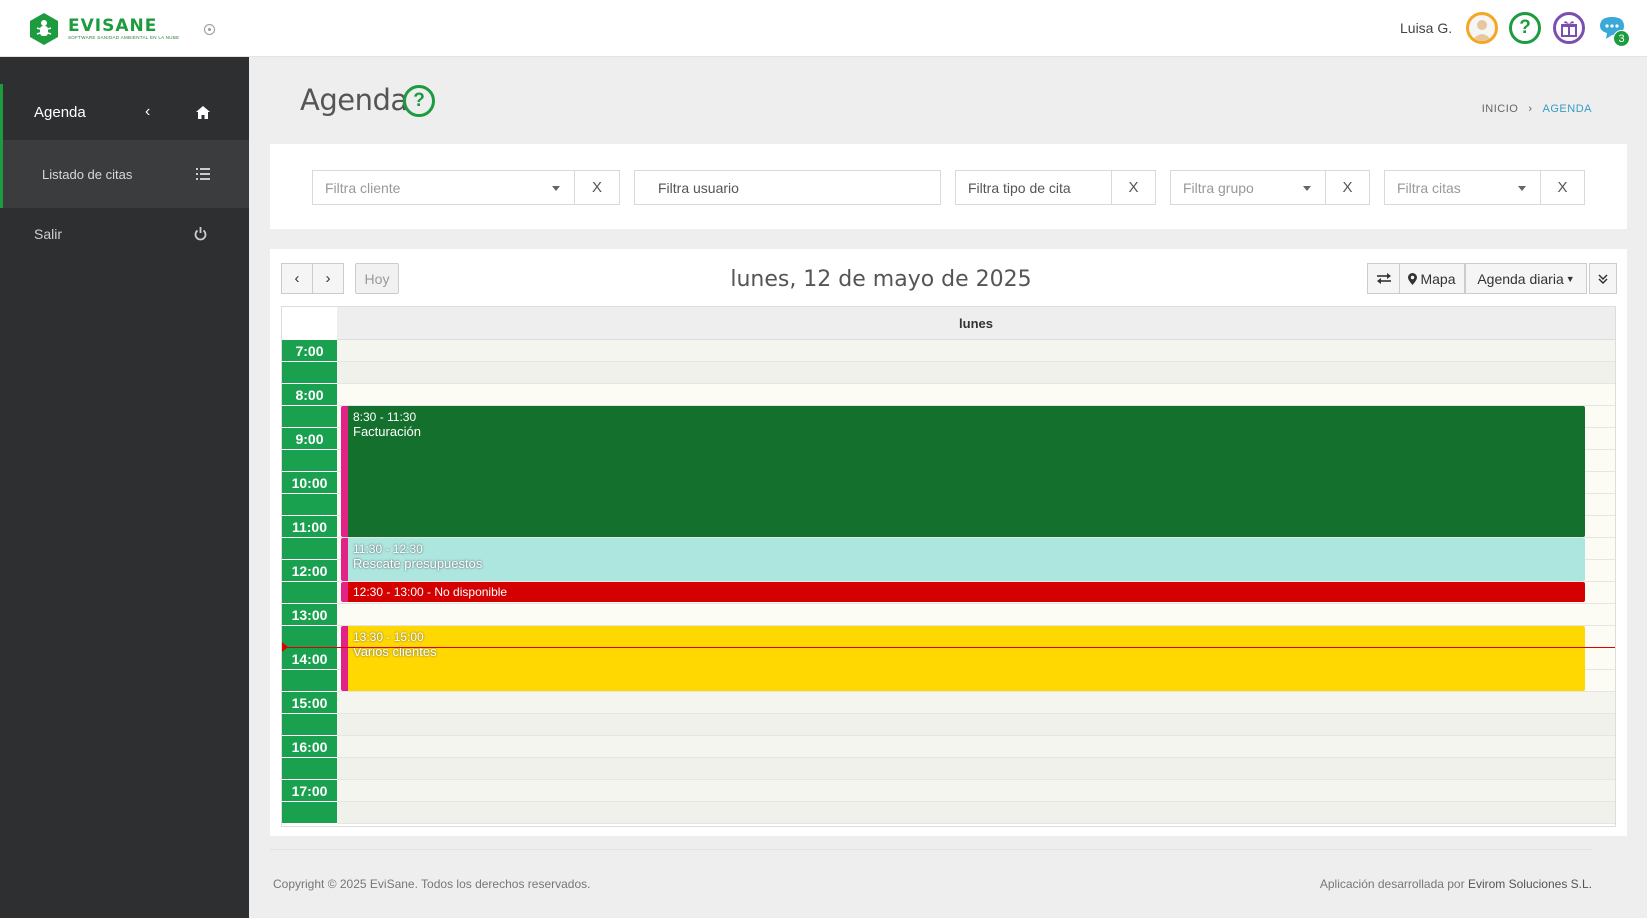  I want to click on clear-tipo-cita-button: X, so click(1134, 187).